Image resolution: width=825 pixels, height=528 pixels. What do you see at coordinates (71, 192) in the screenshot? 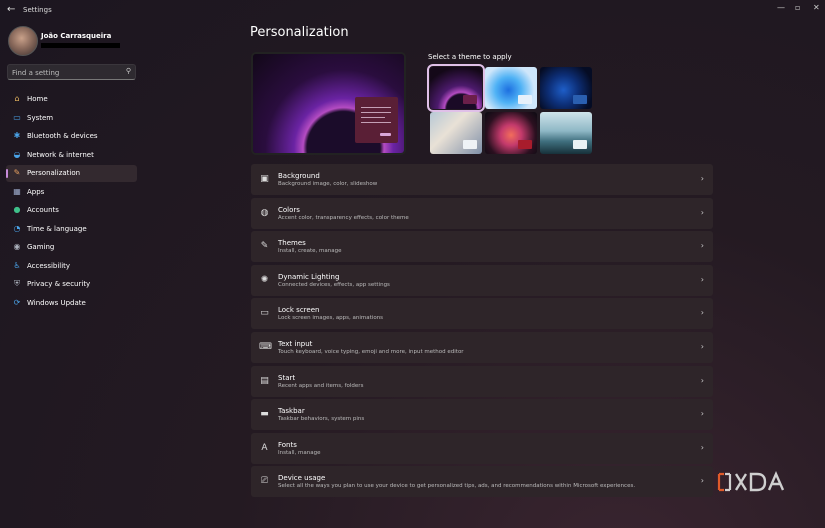
I see `sidebar-item-apps: ▦ Apps` at bounding box center [71, 192].